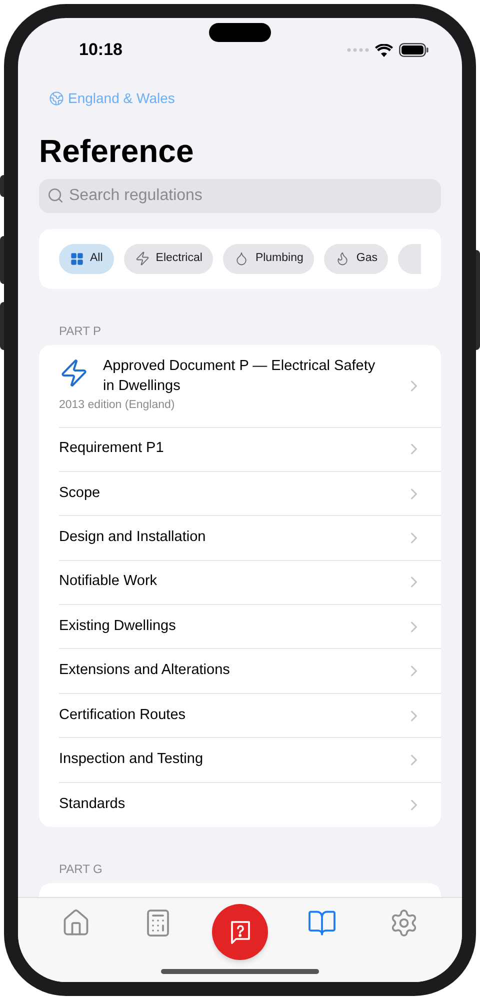  I want to click on filter-chip: Plumbing, so click(268, 259).